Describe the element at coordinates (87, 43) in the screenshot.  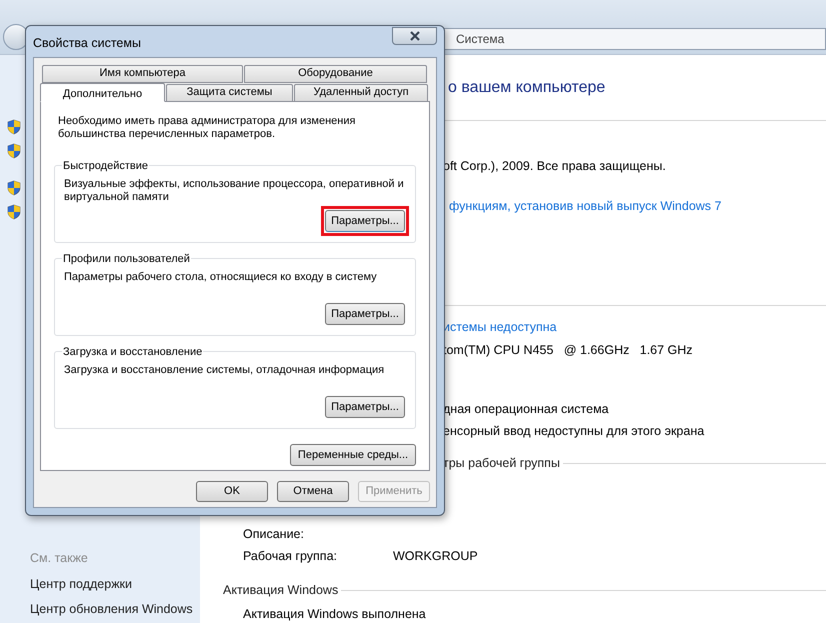
I see `window-title: Свойства системы` at that location.